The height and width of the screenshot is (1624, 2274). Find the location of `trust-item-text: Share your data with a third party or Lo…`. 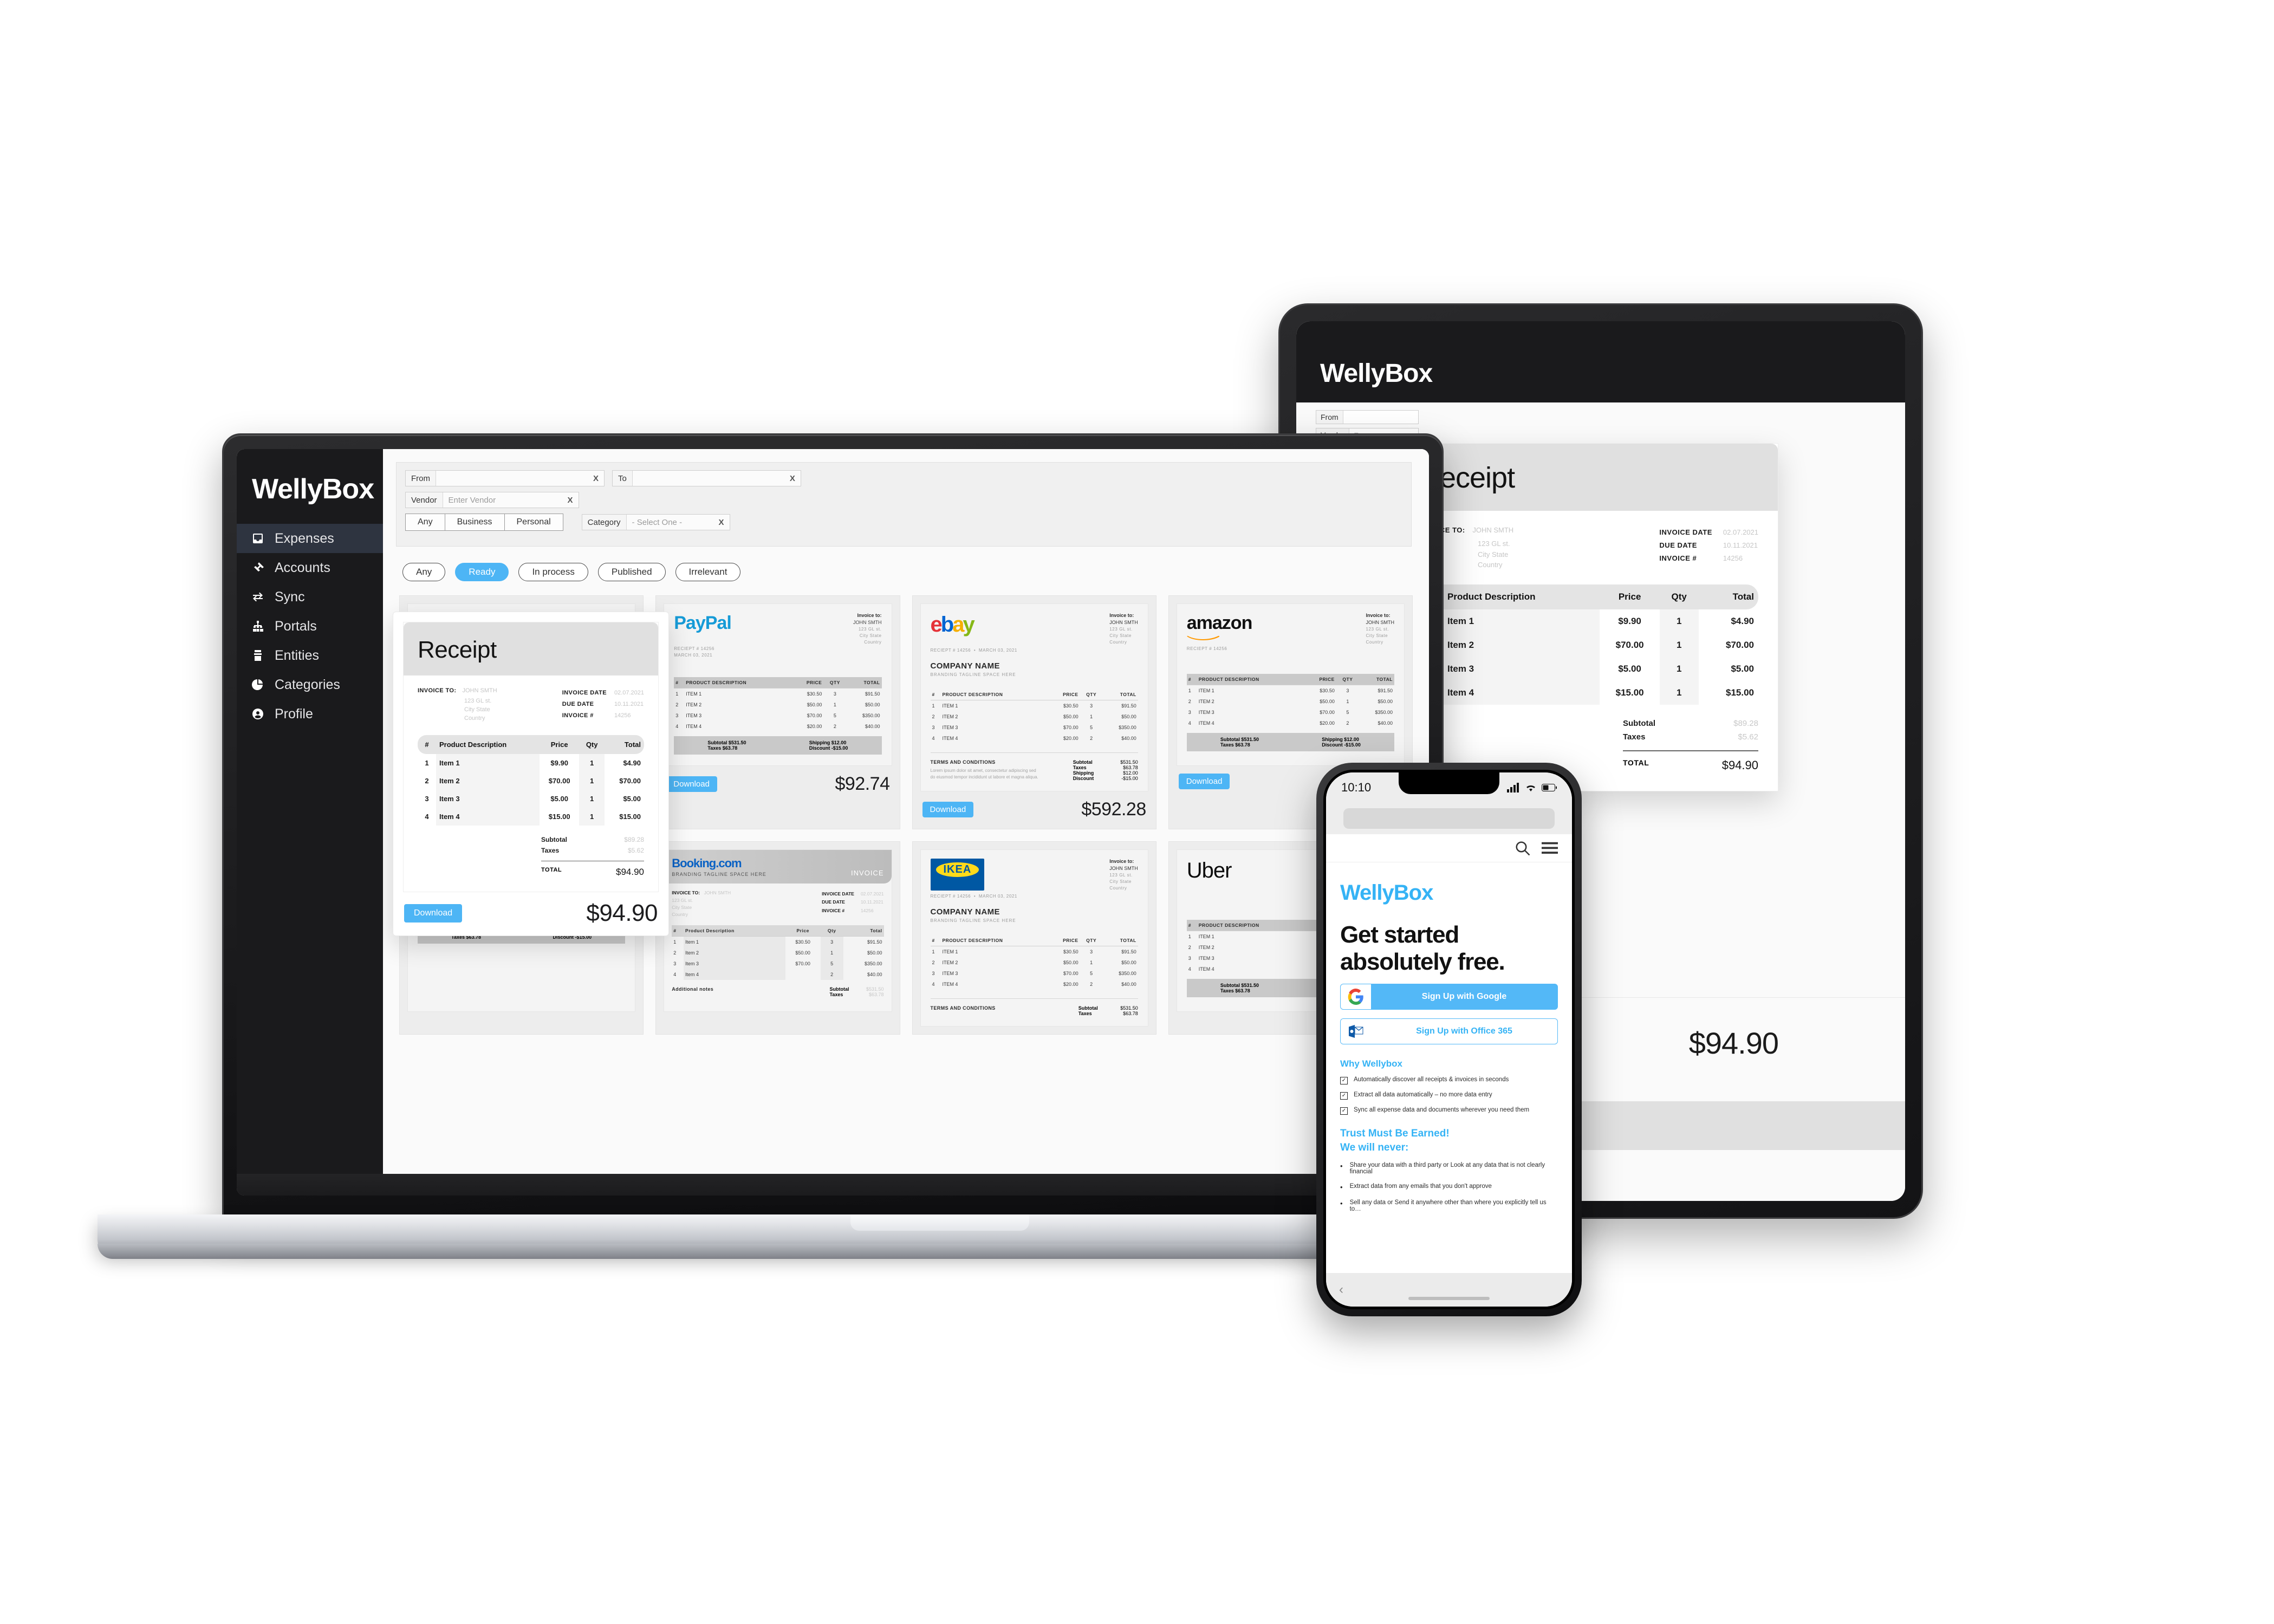

trust-item-text: Share your data with a third party or Lo… is located at coordinates (1447, 1168).